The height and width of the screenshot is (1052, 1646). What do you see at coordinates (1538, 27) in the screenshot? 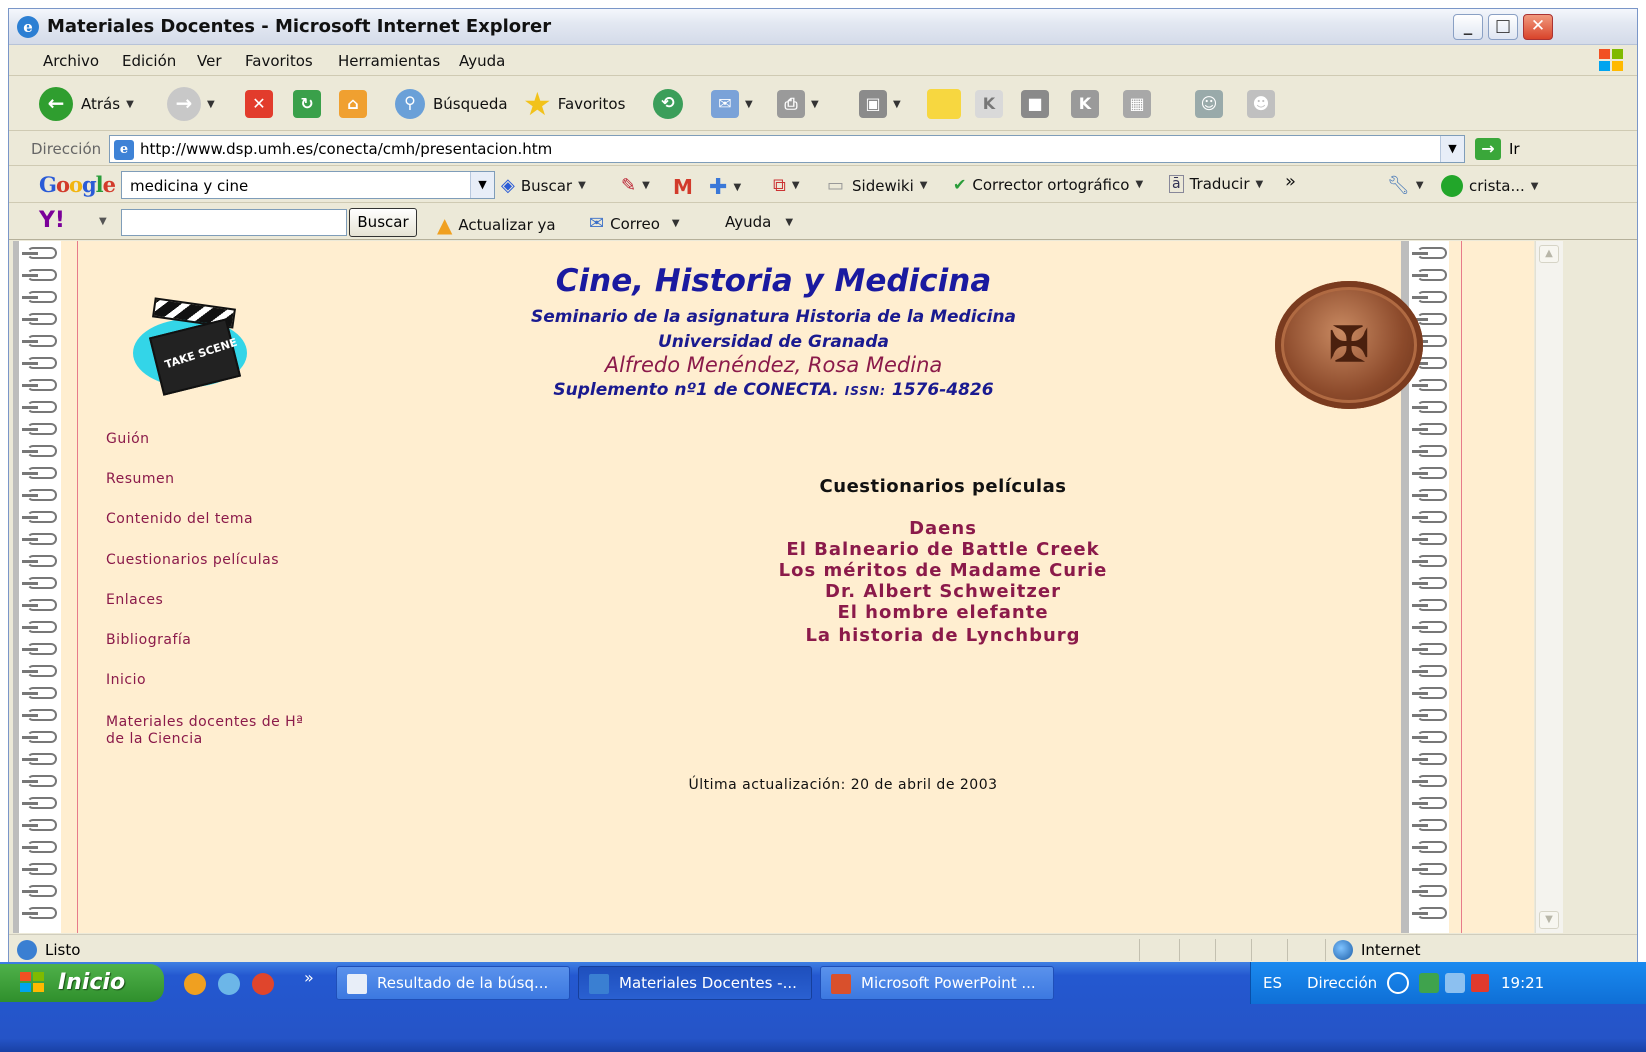
I see `close-button: ✕` at bounding box center [1538, 27].